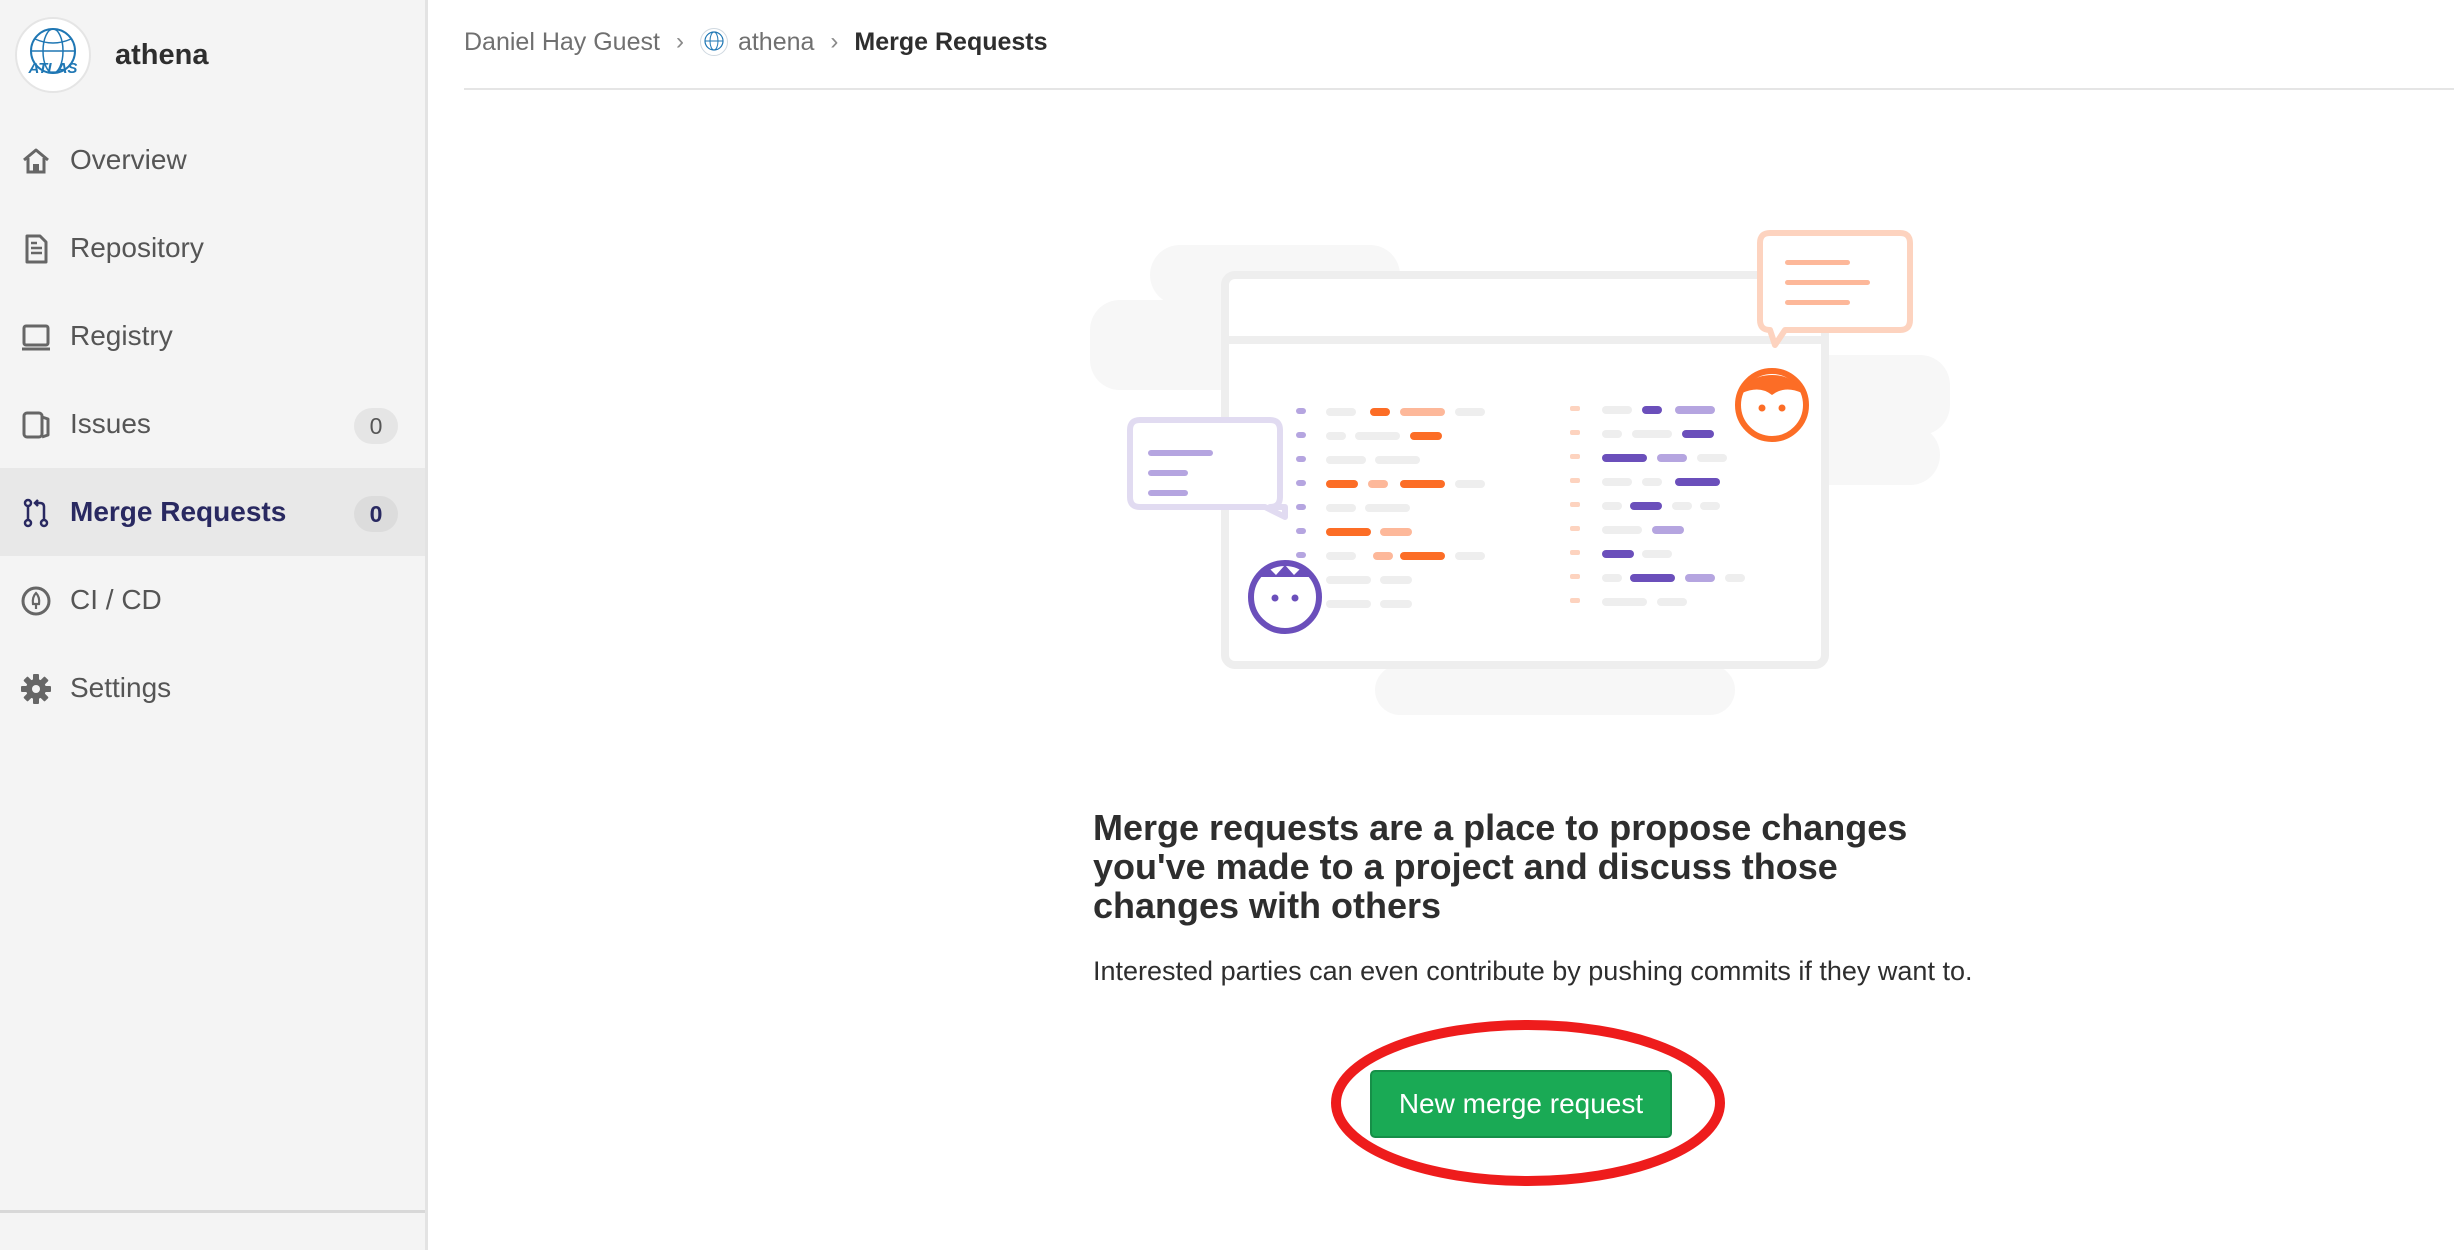 The width and height of the screenshot is (2454, 1250). Describe the element at coordinates (36, 601) in the screenshot. I see `rocket-icon` at that location.